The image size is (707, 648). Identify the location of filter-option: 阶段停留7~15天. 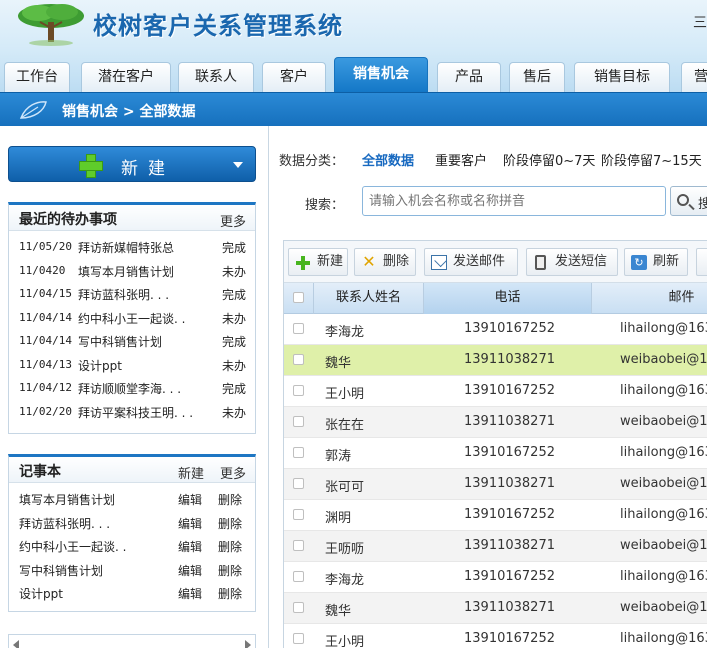
(651, 159).